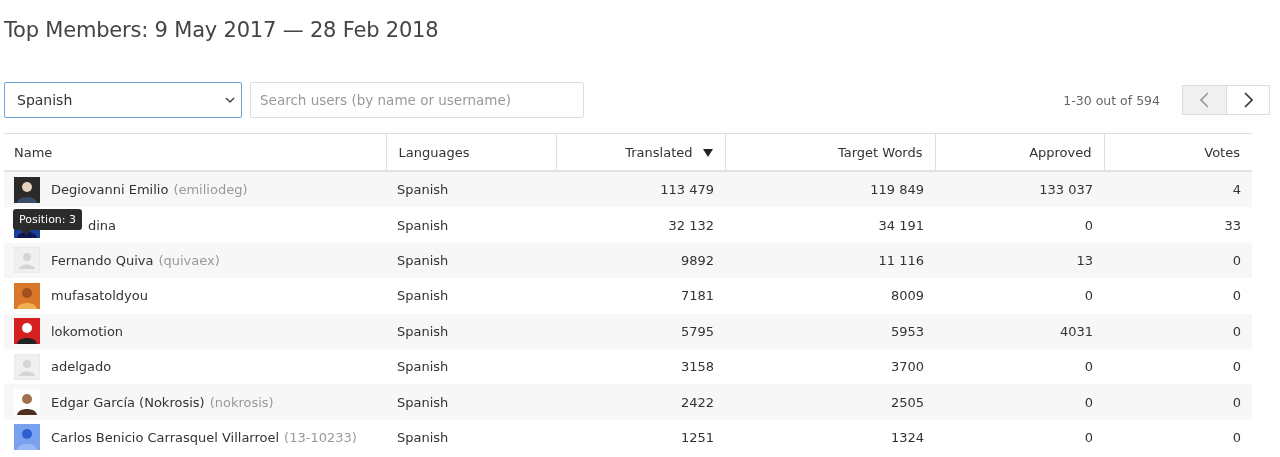  What do you see at coordinates (1232, 225) in the screenshot?
I see `number-cell: 33` at bounding box center [1232, 225].